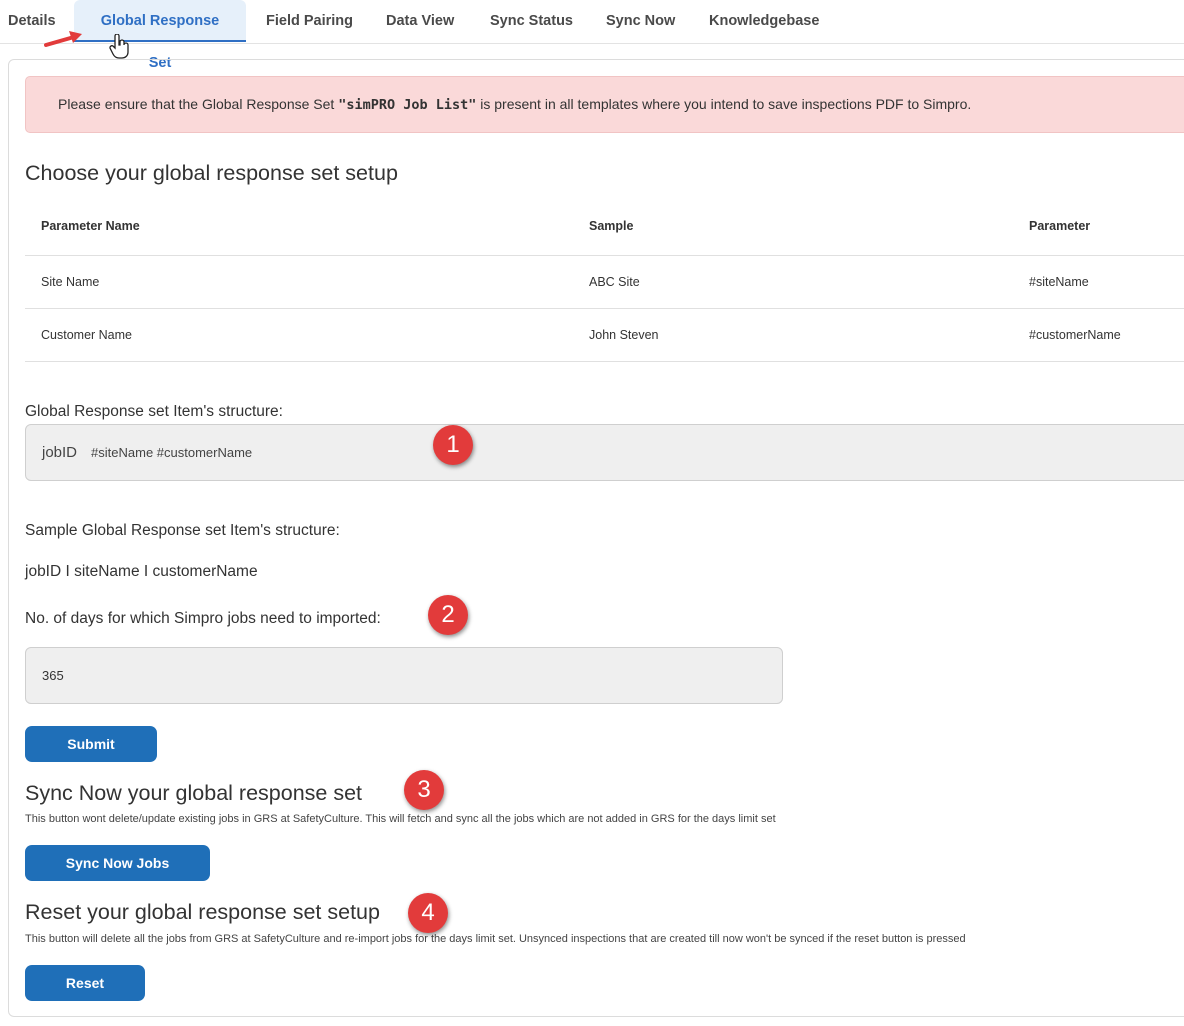  I want to click on column-header: Sample, so click(611, 226).